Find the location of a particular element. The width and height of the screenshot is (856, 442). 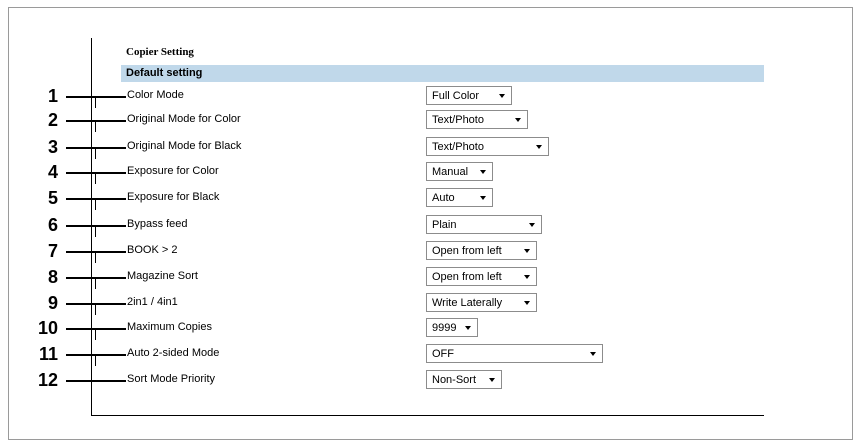

2in1-4in1-selected-value: Write Laterally is located at coordinates (467, 303).